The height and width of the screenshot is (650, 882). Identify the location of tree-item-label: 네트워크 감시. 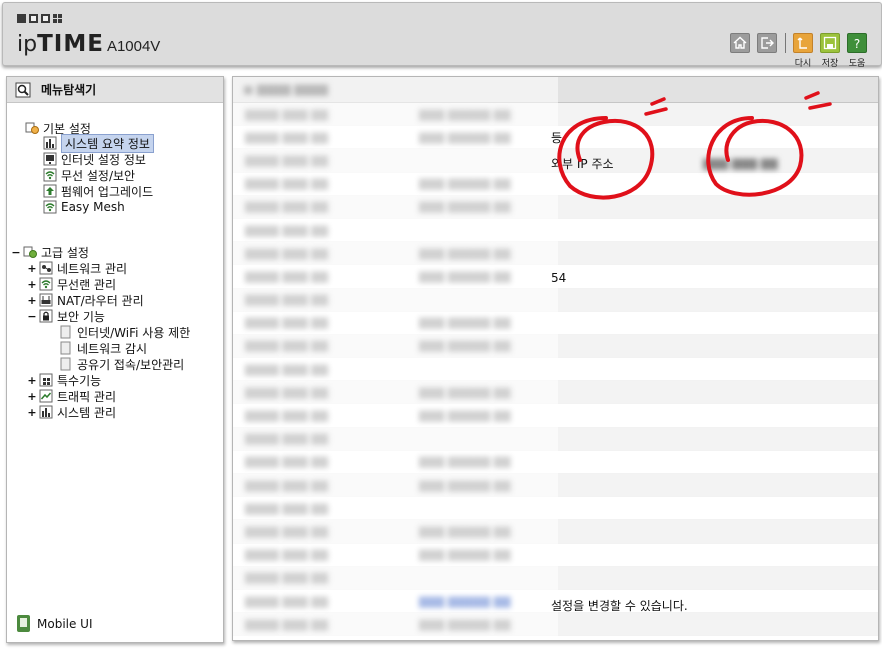
(112, 348).